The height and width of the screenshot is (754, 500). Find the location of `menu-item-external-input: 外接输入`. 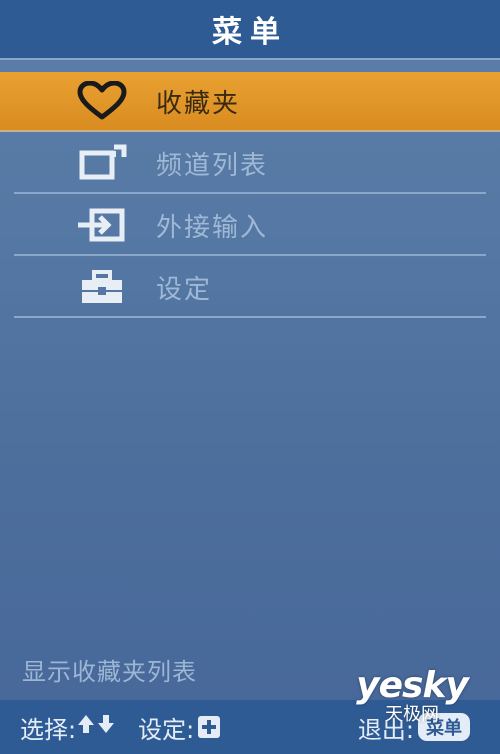

menu-item-external-input: 外接输入 is located at coordinates (250, 226).